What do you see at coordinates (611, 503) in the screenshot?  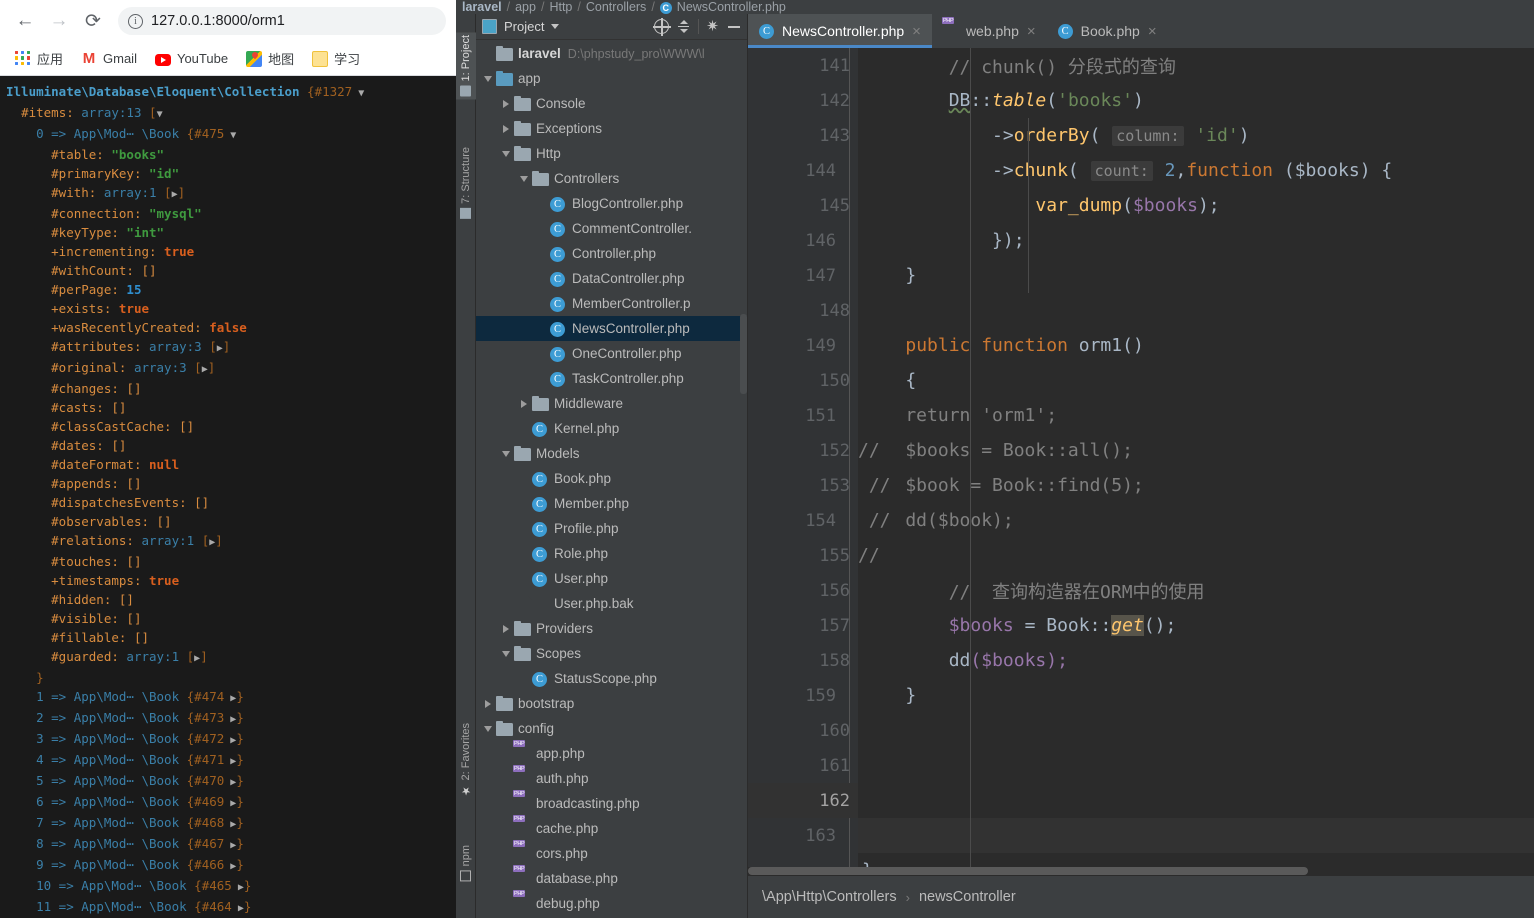 I see `tree-item: C Member.php` at bounding box center [611, 503].